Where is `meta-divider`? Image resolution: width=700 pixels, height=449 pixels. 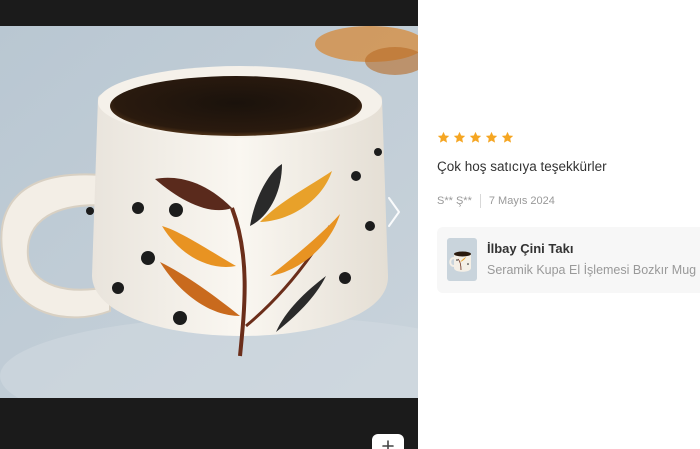
meta-divider is located at coordinates (480, 201).